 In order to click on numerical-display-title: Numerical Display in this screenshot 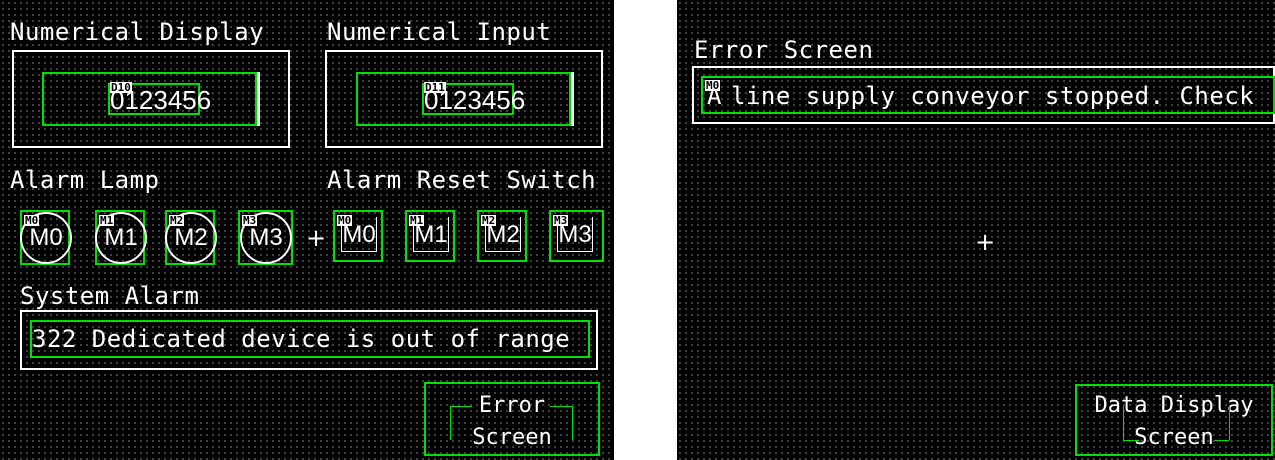, I will do `click(137, 32)`.